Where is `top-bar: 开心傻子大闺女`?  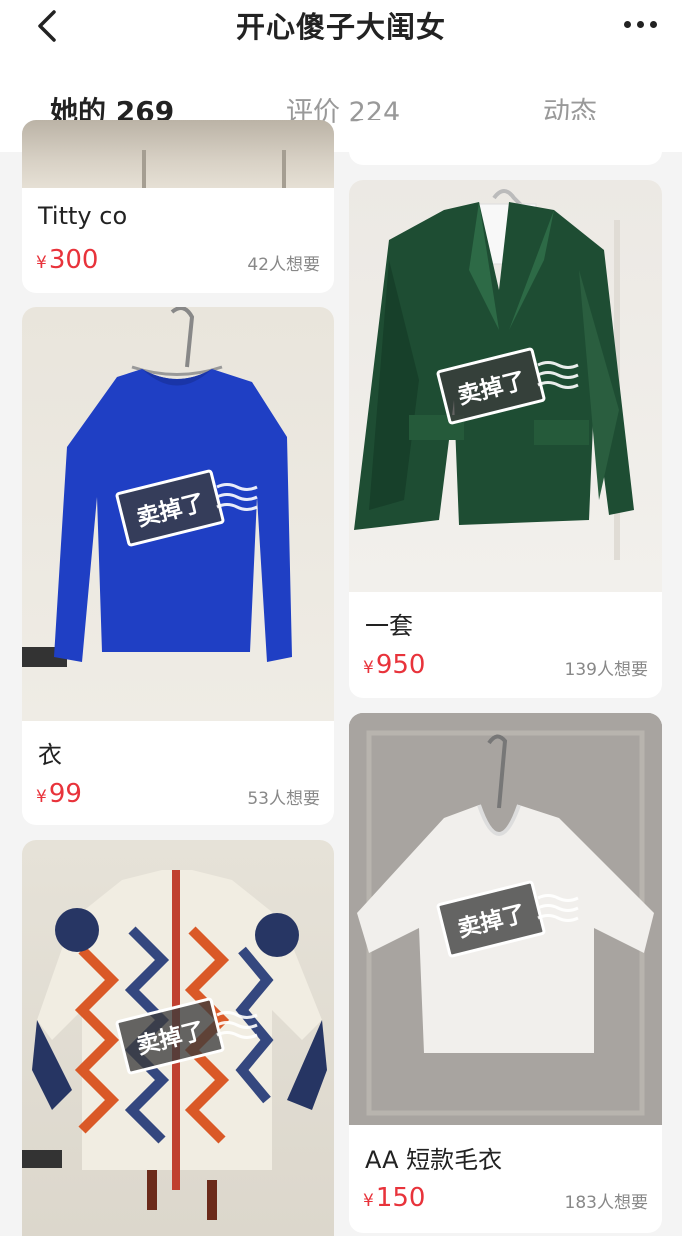 top-bar: 开心傻子大闺女 is located at coordinates (341, 28).